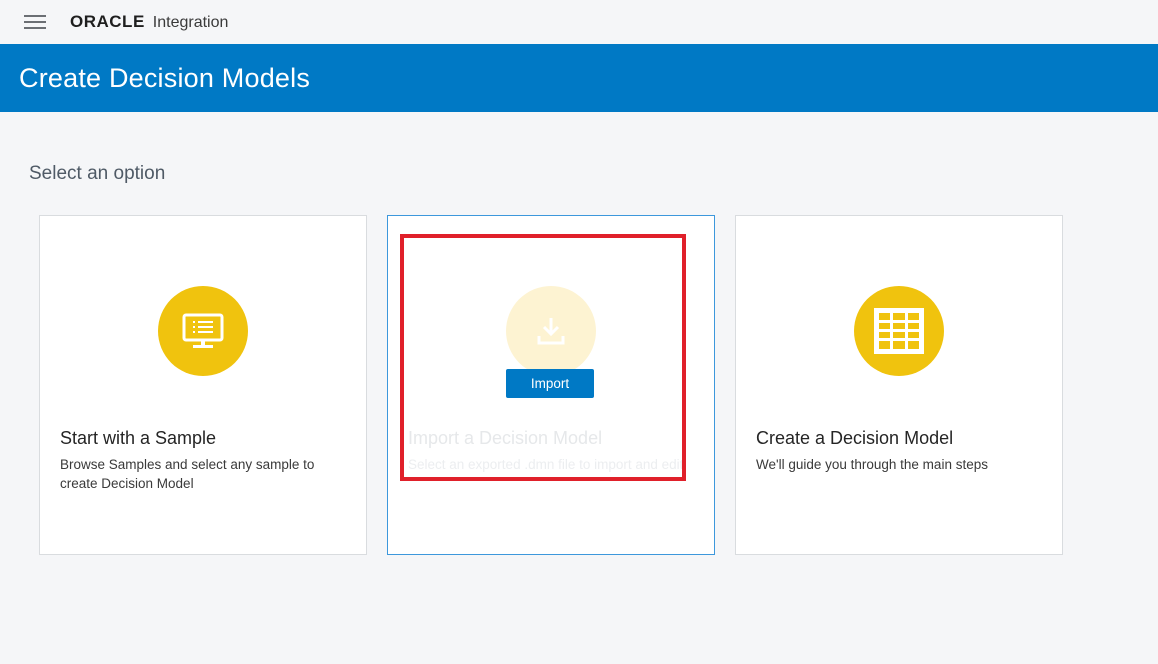 The height and width of the screenshot is (664, 1158). Describe the element at coordinates (107, 21) in the screenshot. I see `oracle-logo: ORACLE` at that location.